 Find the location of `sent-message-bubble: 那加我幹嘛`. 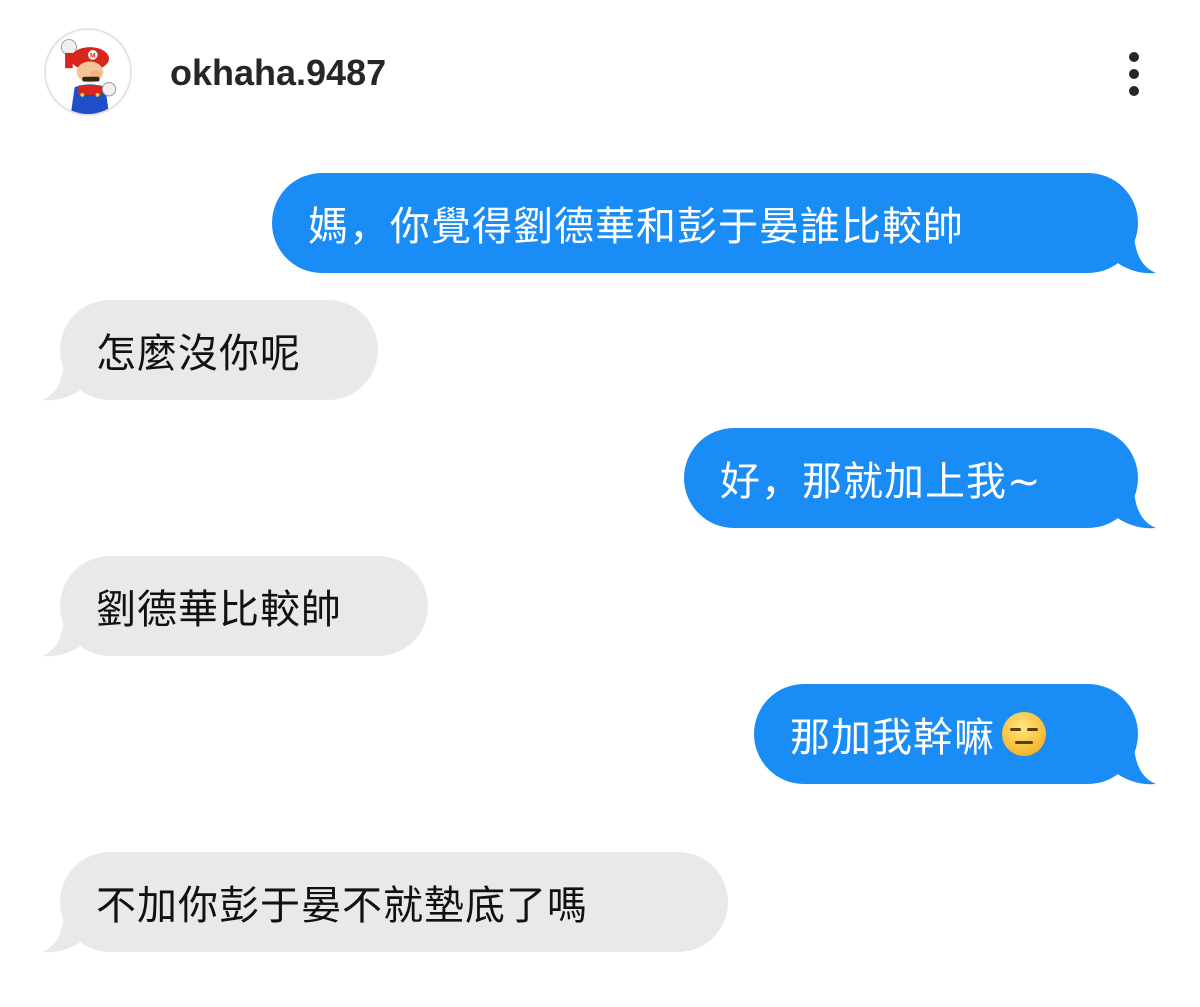

sent-message-bubble: 那加我幹嘛 is located at coordinates (955, 734).